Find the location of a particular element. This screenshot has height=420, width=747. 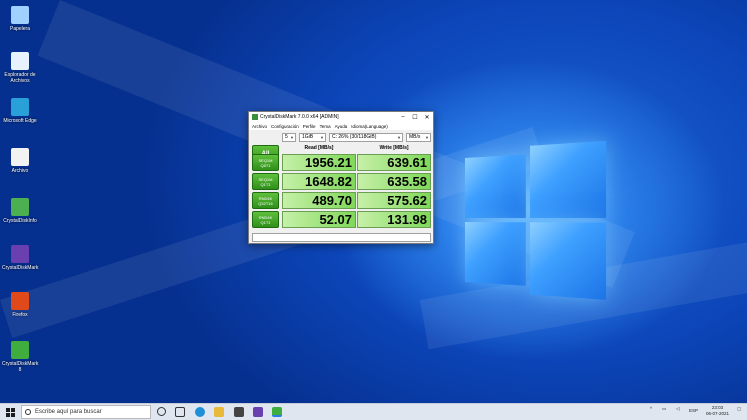

desktop-icon: CrystalDiskMark 8 is located at coordinates (20, 357).